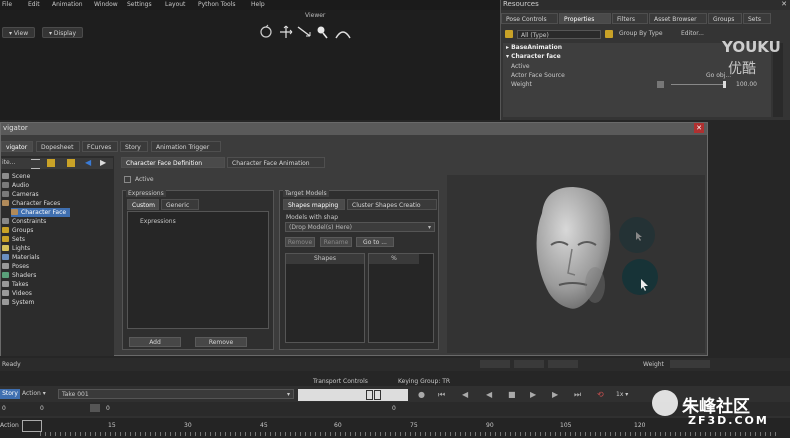 Image resolution: width=790 pixels, height=438 pixels. What do you see at coordinates (108, 408) in the screenshot?
I see `current-frame: 0` at bounding box center [108, 408].